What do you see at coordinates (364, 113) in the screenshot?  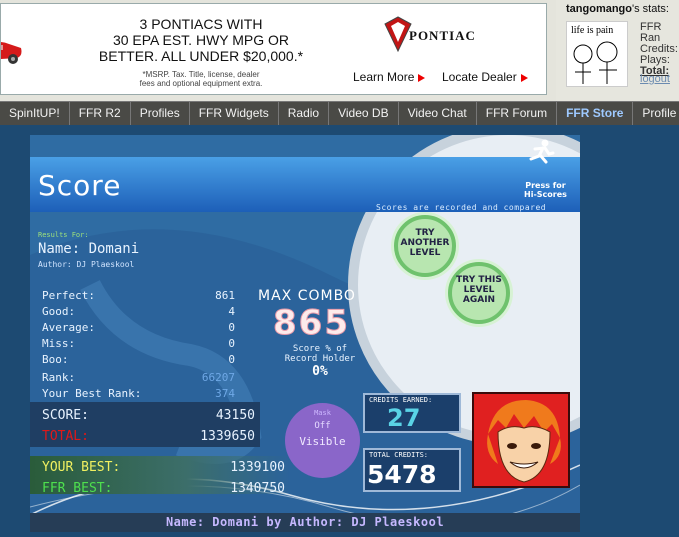 I see `nav-item-video-db: Video DB` at bounding box center [364, 113].